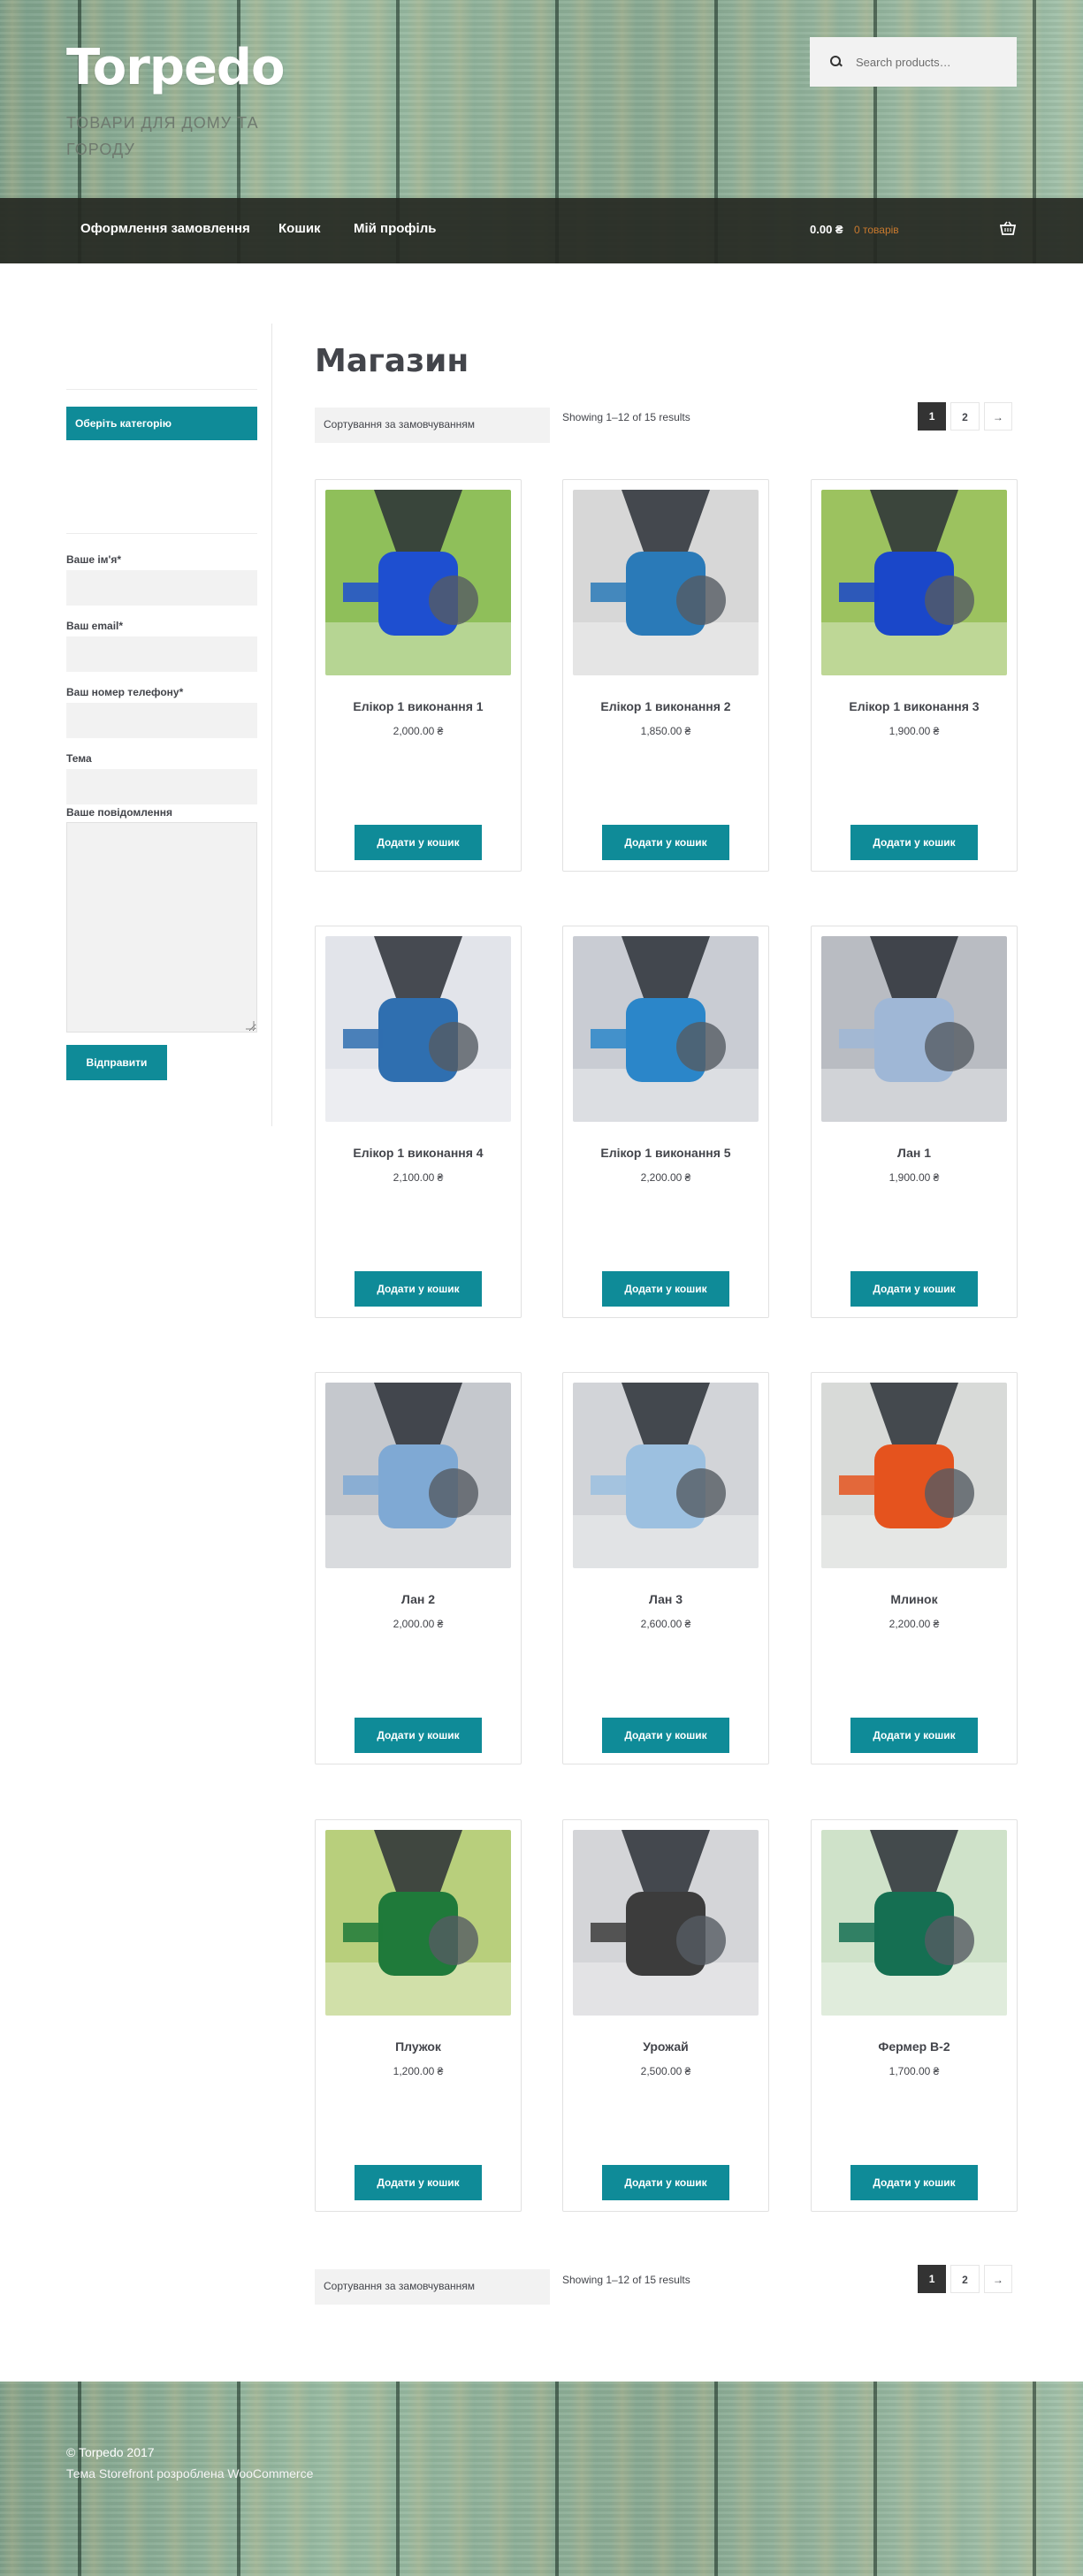 Image resolution: width=1083 pixels, height=2576 pixels. I want to click on cart-total: 0.00 ₴, so click(827, 229).